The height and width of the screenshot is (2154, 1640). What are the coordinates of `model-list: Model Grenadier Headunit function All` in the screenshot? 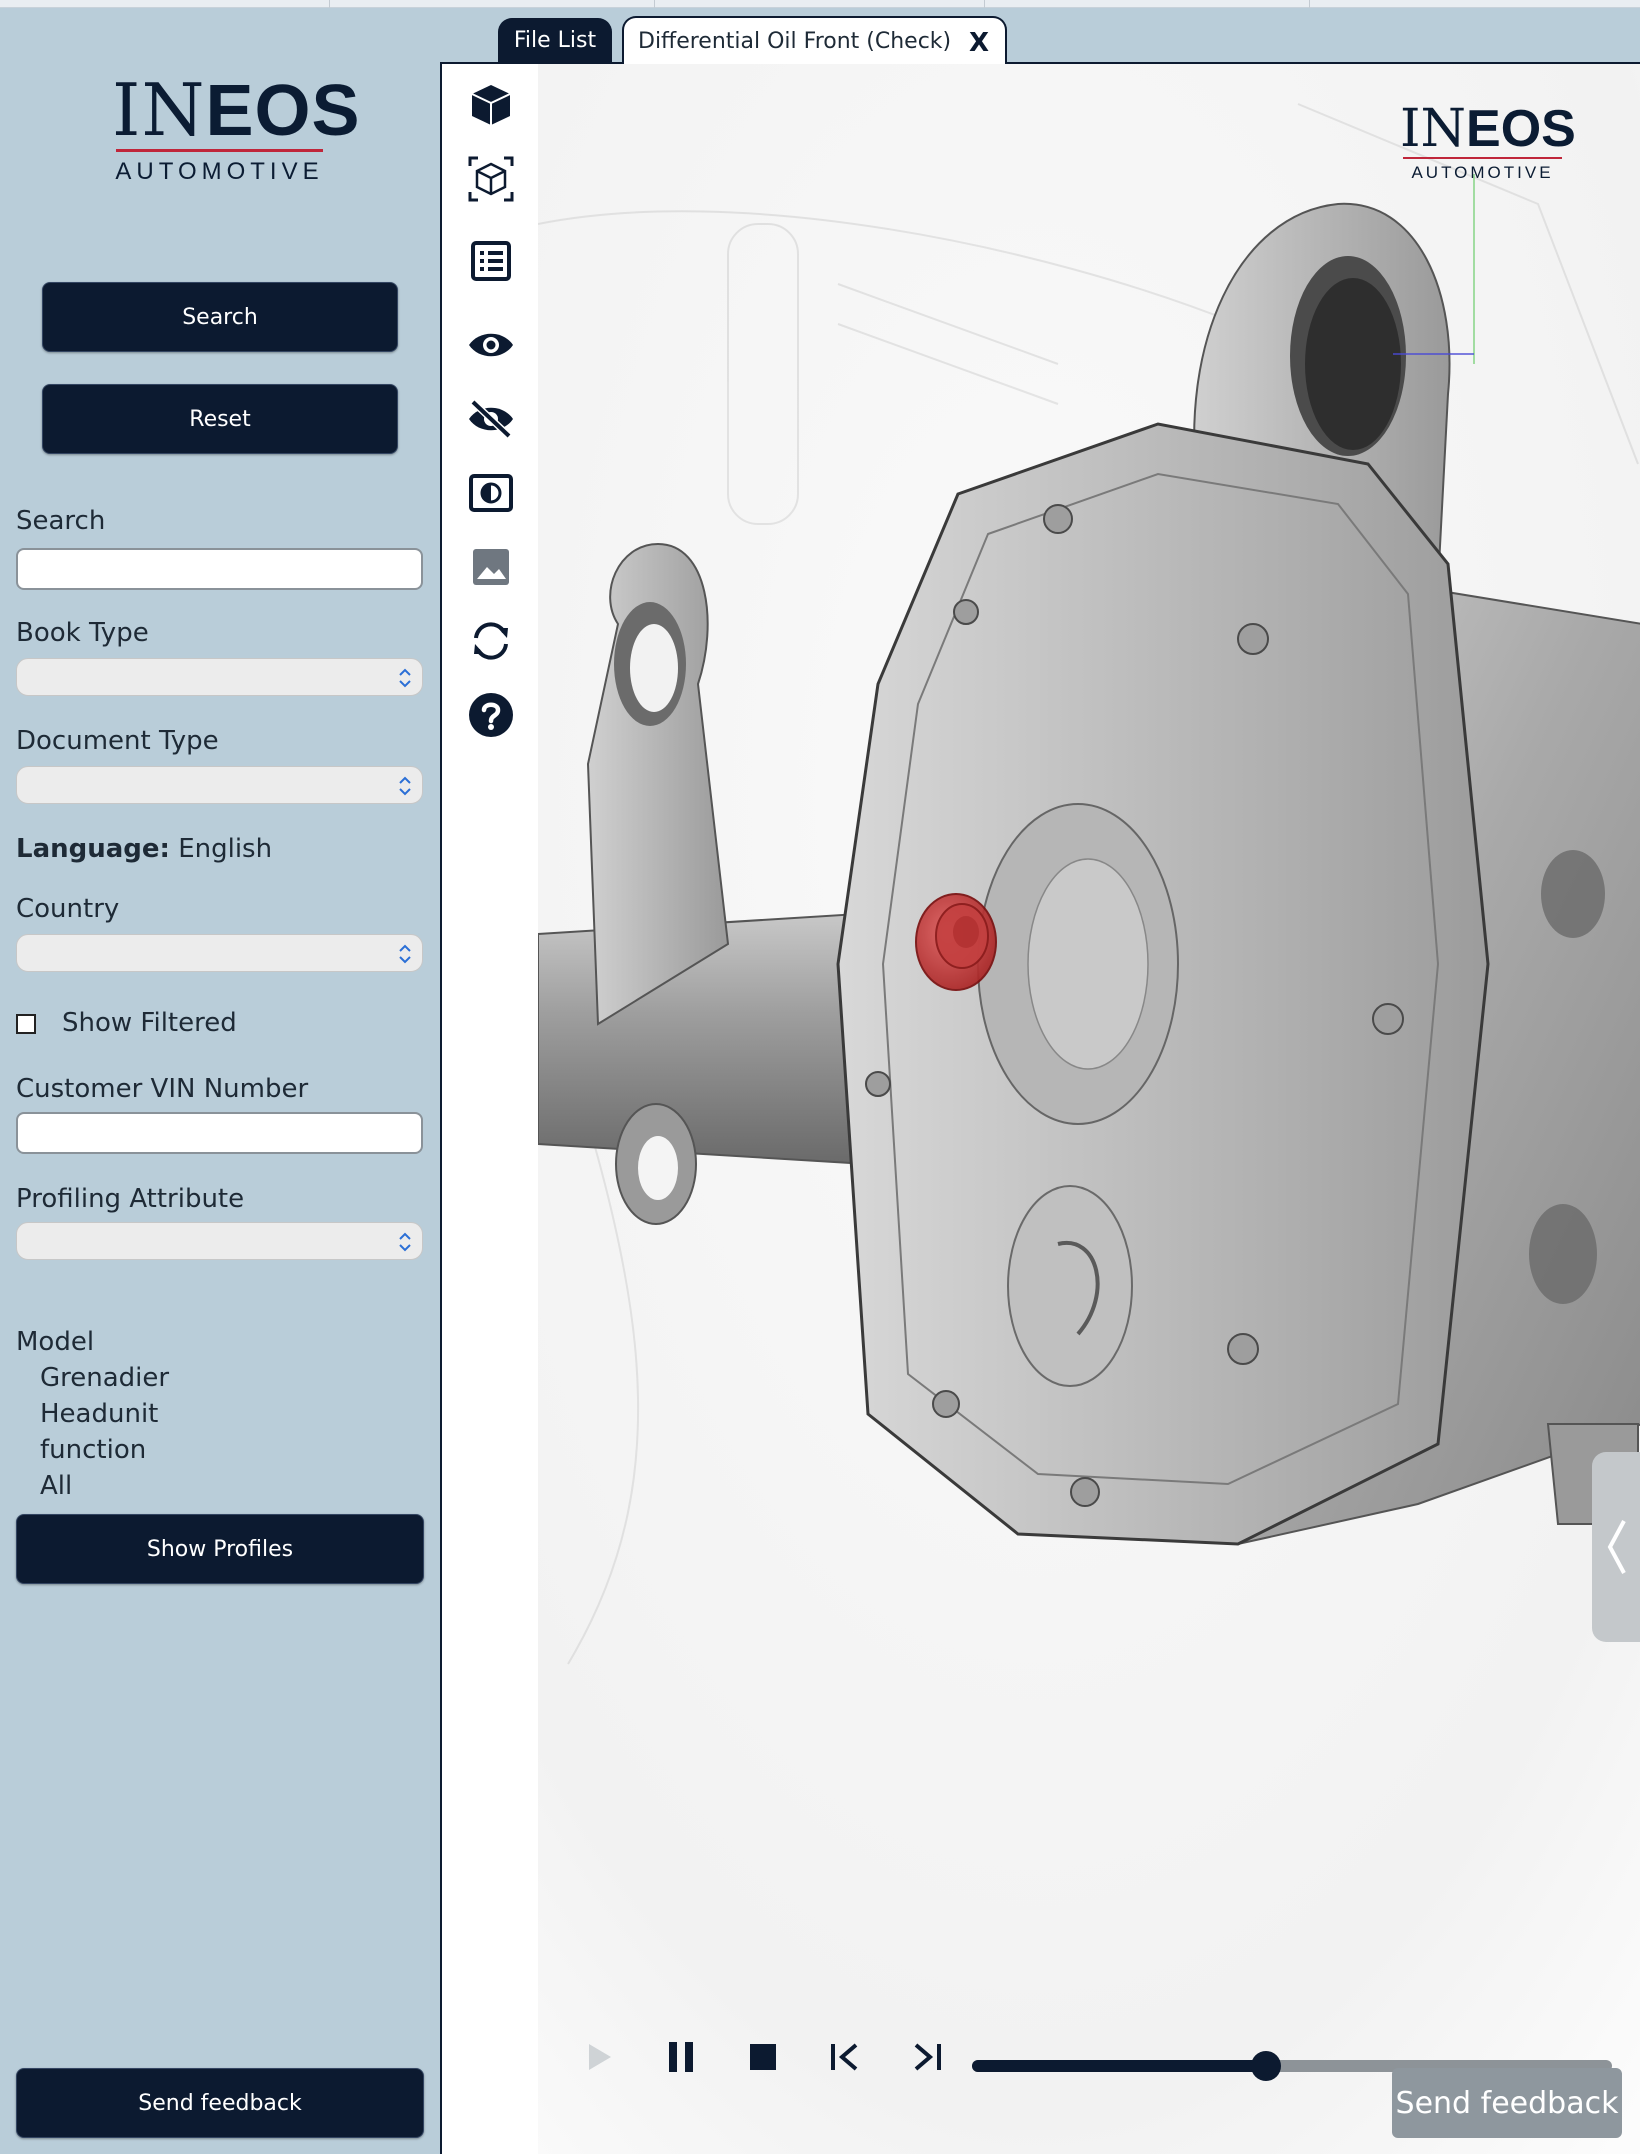 It's located at (92, 1414).